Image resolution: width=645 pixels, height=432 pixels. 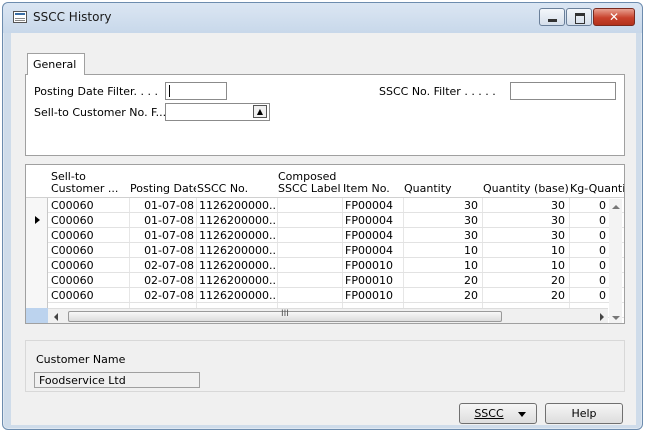 I want to click on table-row: C00060 01-07-08 1126200000... FP00004 10 10 0, so click(x=325, y=250).